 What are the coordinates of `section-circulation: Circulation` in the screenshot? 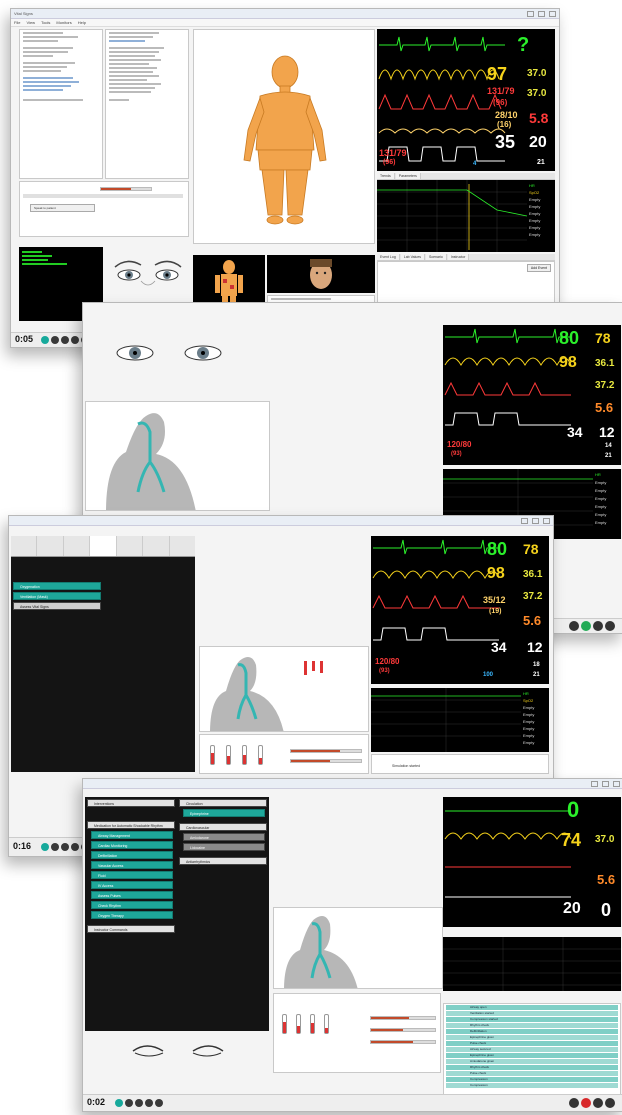 It's located at (223, 803).